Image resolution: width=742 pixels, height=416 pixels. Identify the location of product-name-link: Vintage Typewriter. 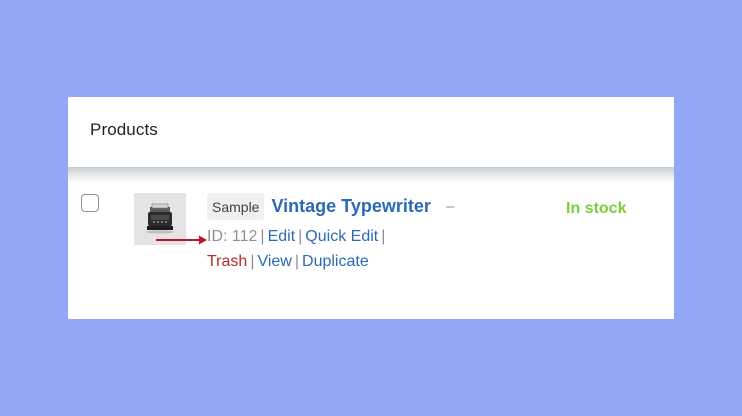
(350, 206).